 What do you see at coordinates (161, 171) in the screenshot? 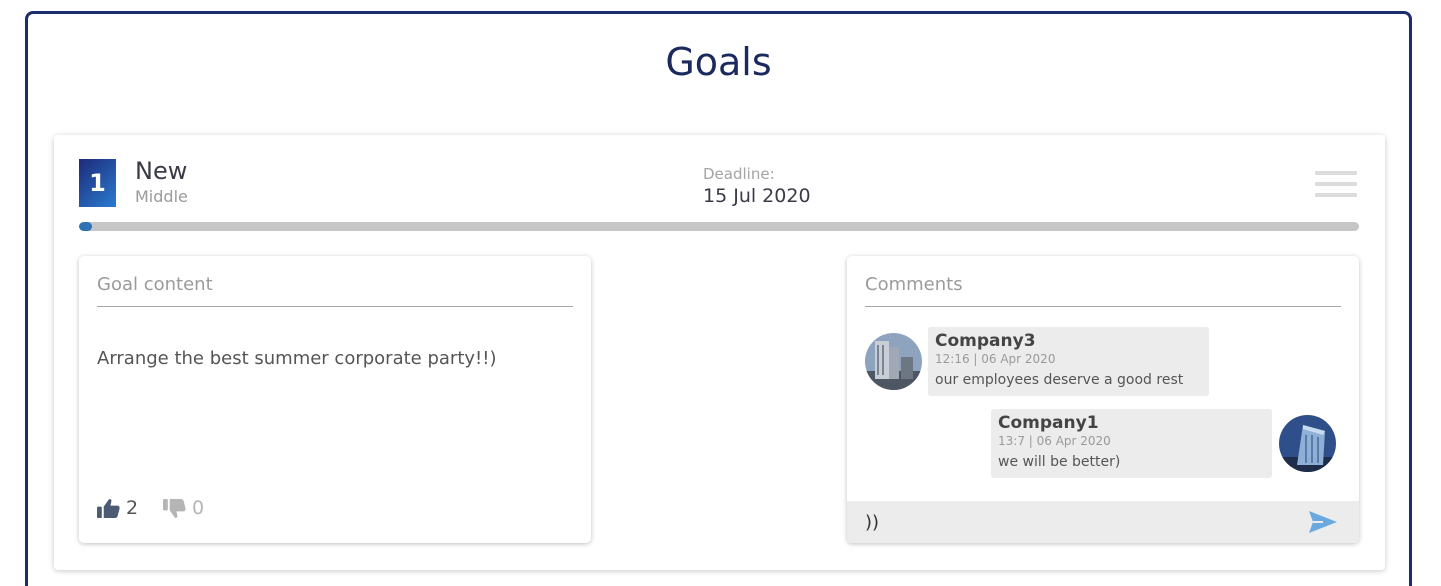
I see `goal-status: New` at bounding box center [161, 171].